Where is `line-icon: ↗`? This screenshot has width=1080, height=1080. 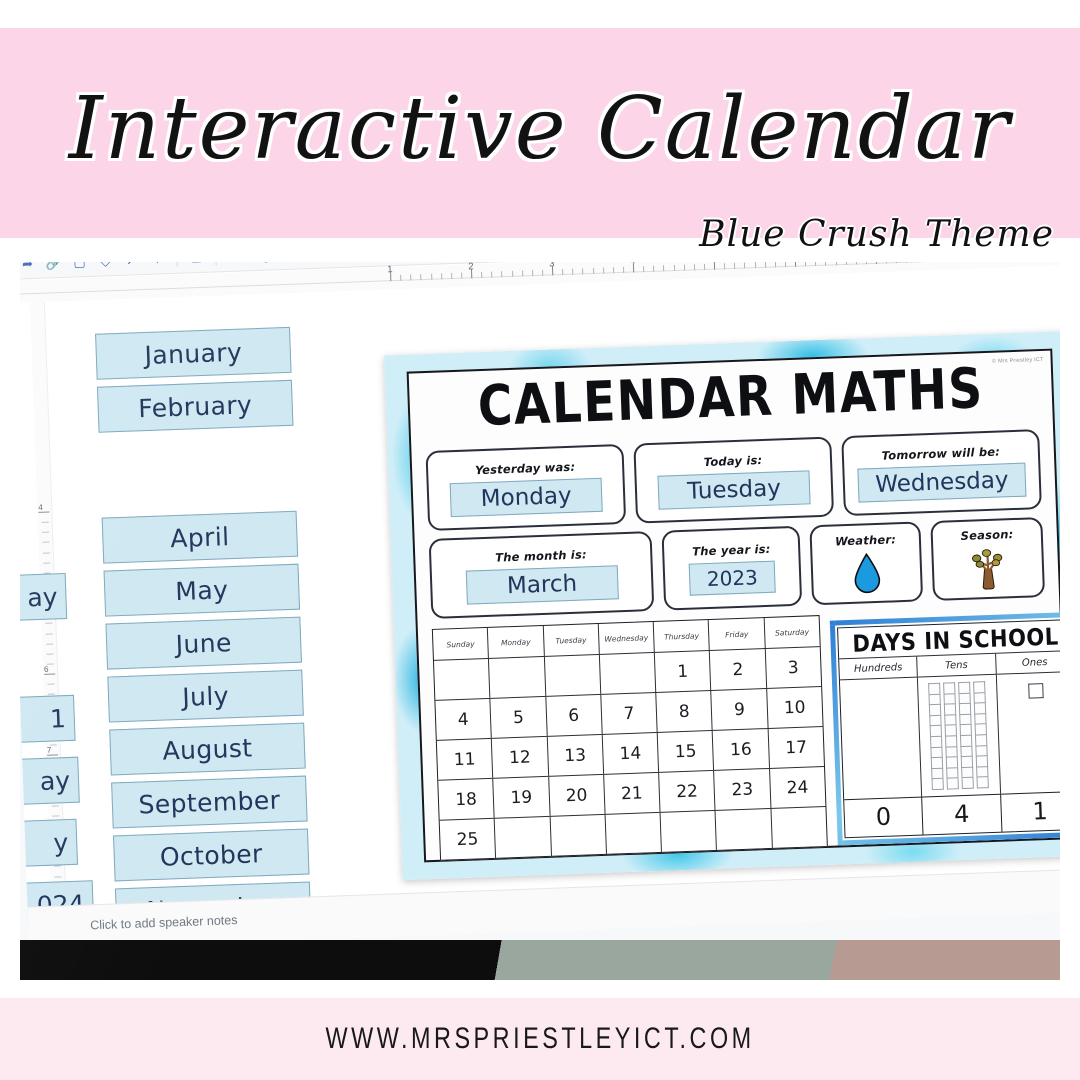
line-icon: ↗ is located at coordinates (131, 266).